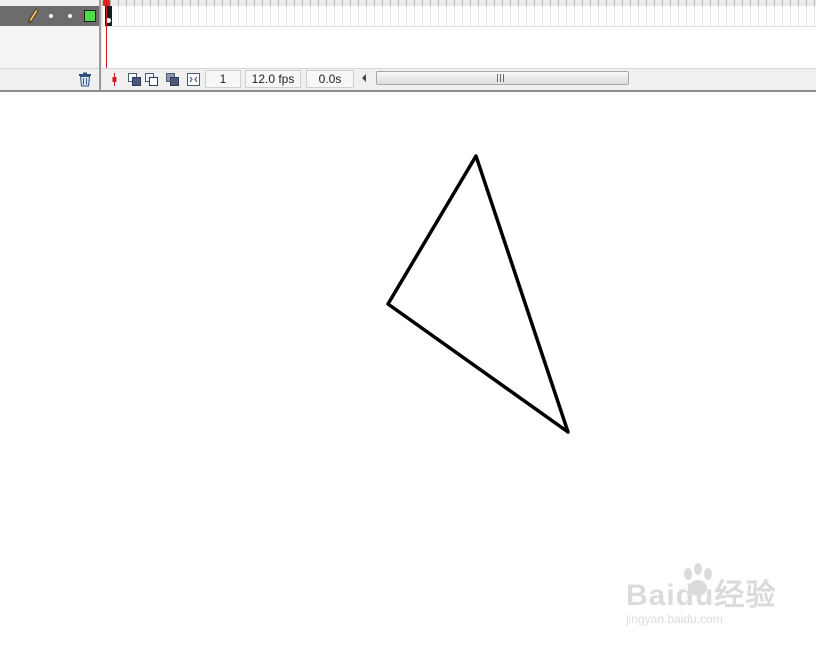 The height and width of the screenshot is (651, 816). What do you see at coordinates (134, 79) in the screenshot?
I see `onion-skin-icon` at bounding box center [134, 79].